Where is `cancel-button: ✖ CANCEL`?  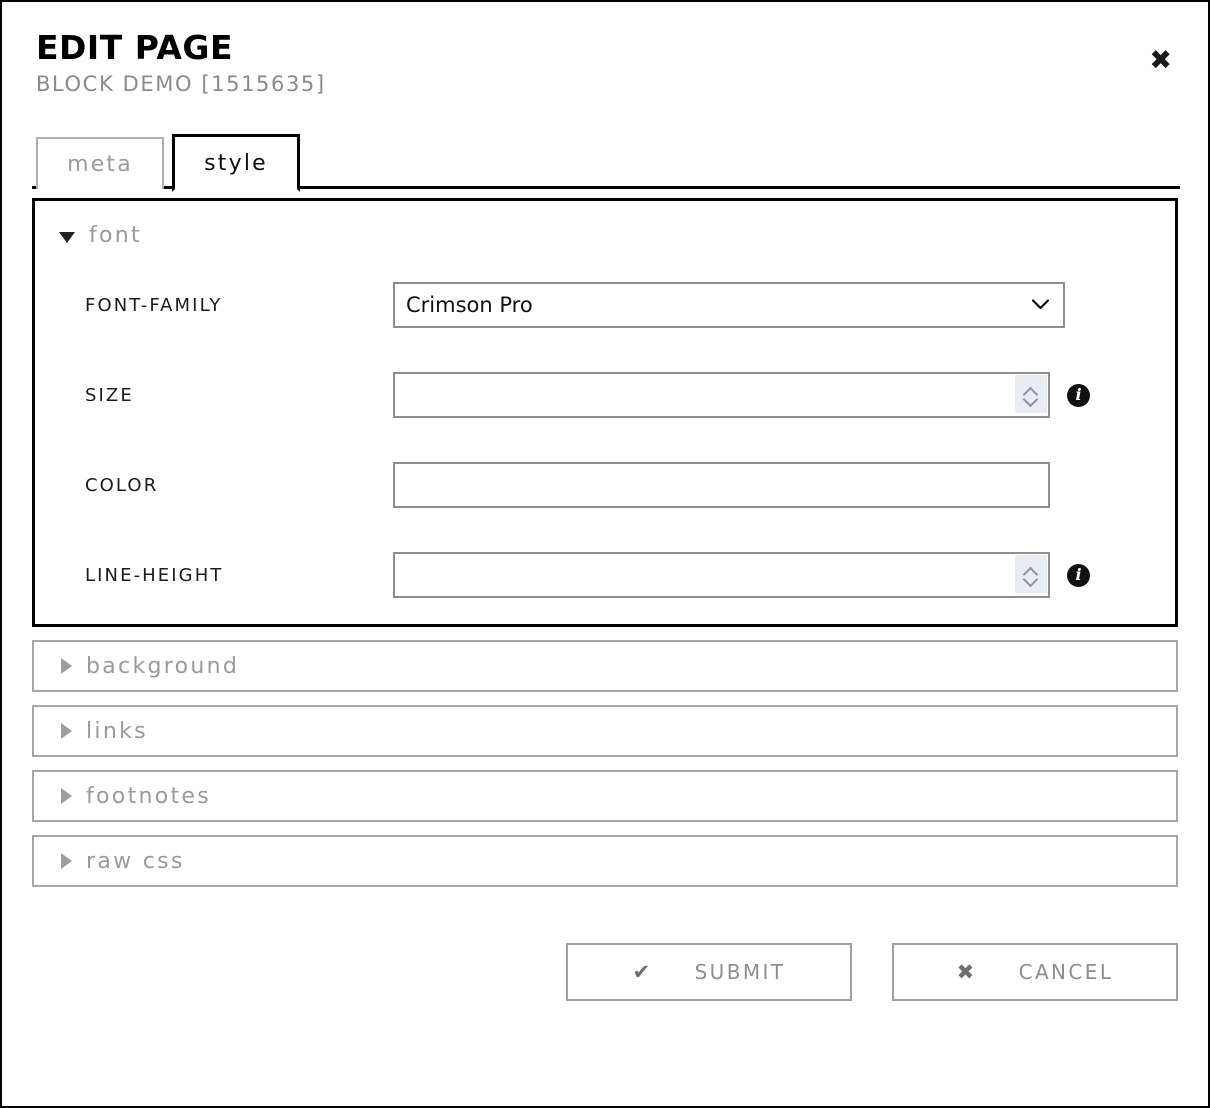 cancel-button: ✖ CANCEL is located at coordinates (1035, 972).